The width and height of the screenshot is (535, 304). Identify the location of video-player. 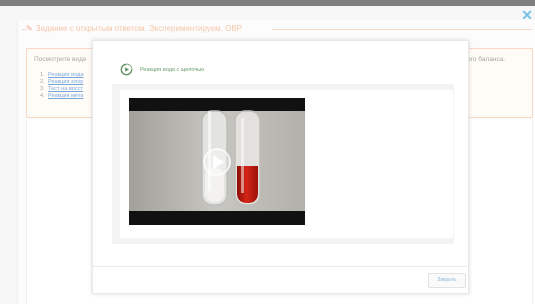
(217, 161).